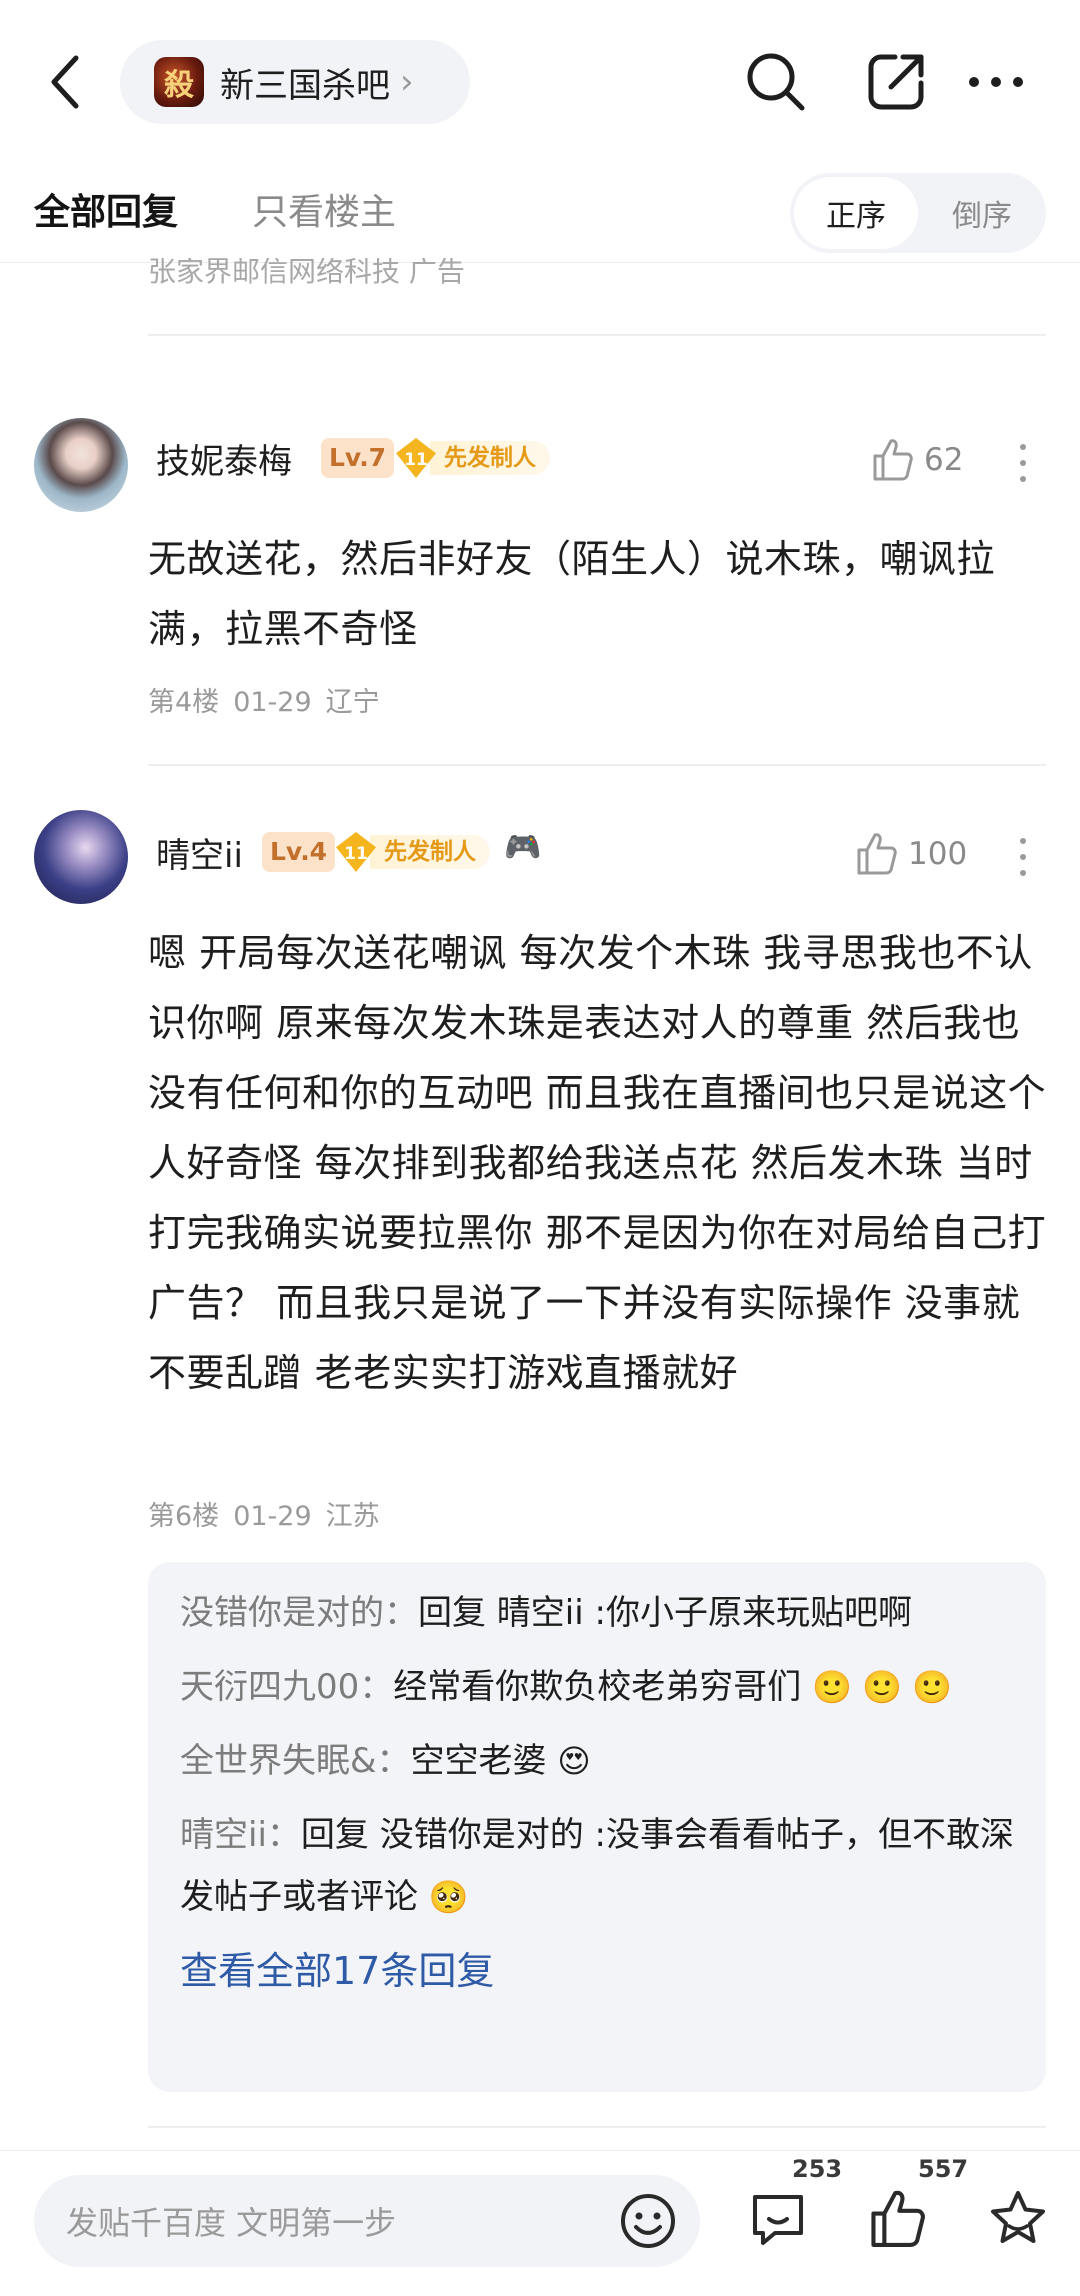 The height and width of the screenshot is (2296, 1080). What do you see at coordinates (648, 2221) in the screenshot?
I see `emoji-face-icon` at bounding box center [648, 2221].